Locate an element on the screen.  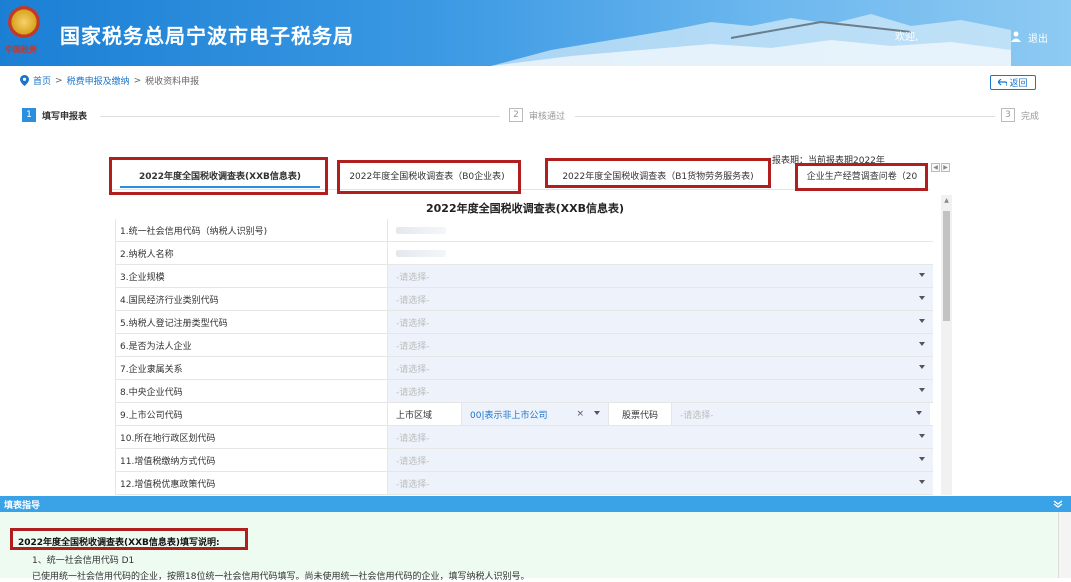
region-select: 00|表示非上市公司 × is located at coordinates (535, 414).